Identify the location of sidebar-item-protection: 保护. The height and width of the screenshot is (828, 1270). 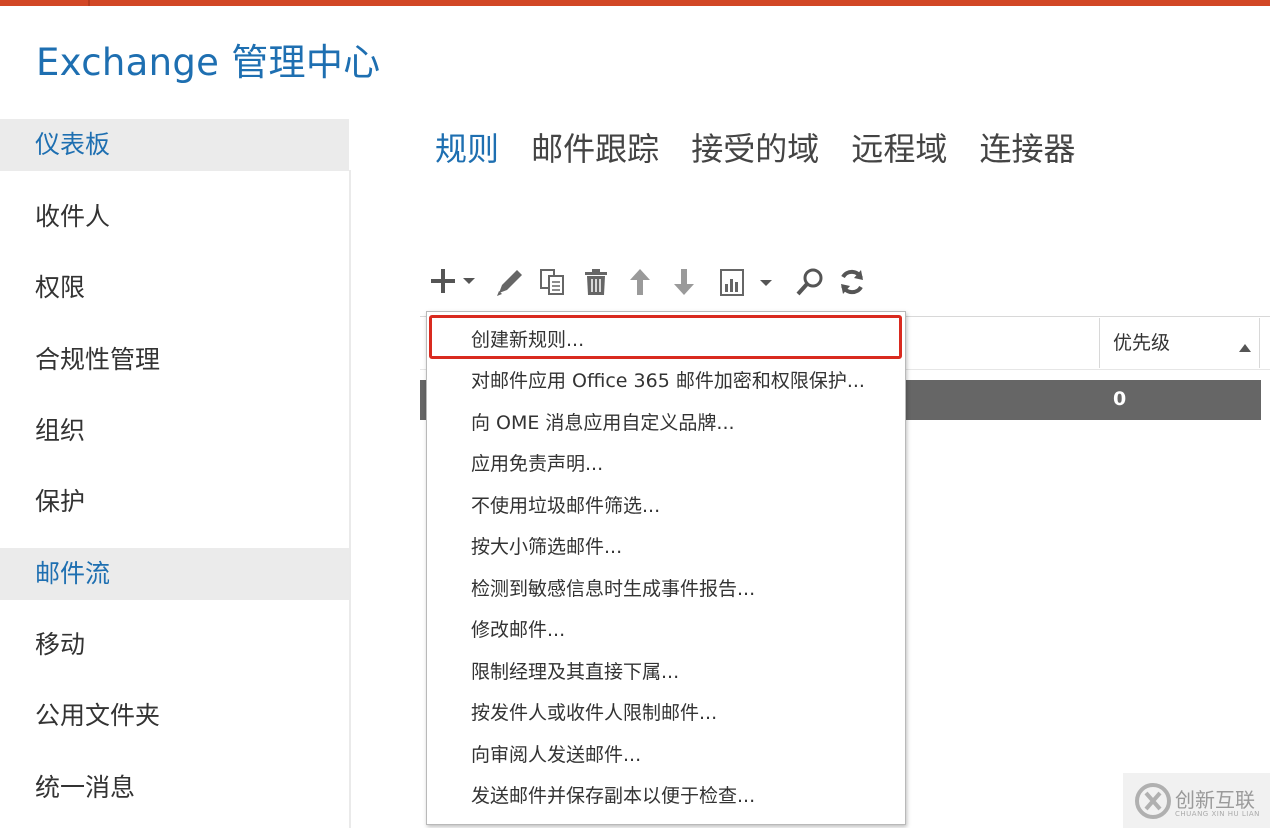
(174, 502).